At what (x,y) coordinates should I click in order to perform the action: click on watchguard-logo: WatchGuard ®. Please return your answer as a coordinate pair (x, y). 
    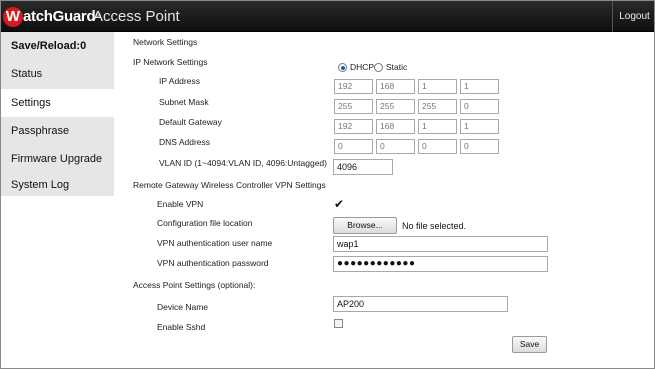
    Looking at the image, I should click on (52, 16).